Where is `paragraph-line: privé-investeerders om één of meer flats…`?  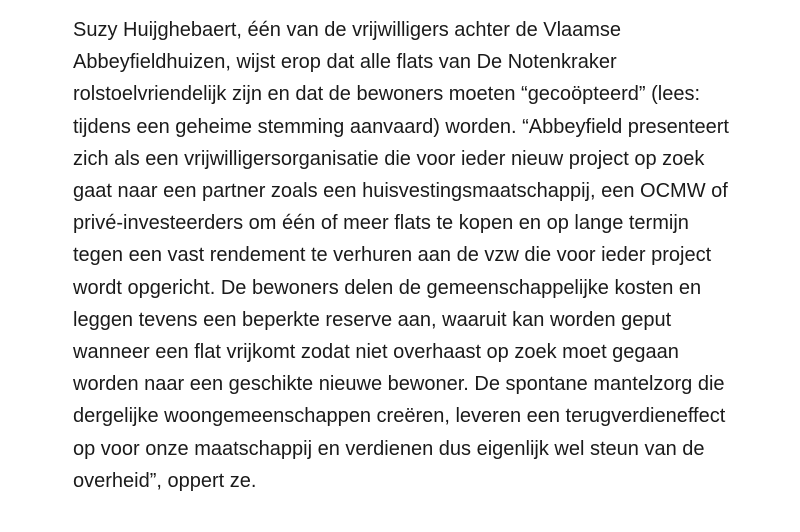
paragraph-line: privé-investeerders om één of meer flats… is located at coordinates (381, 223).